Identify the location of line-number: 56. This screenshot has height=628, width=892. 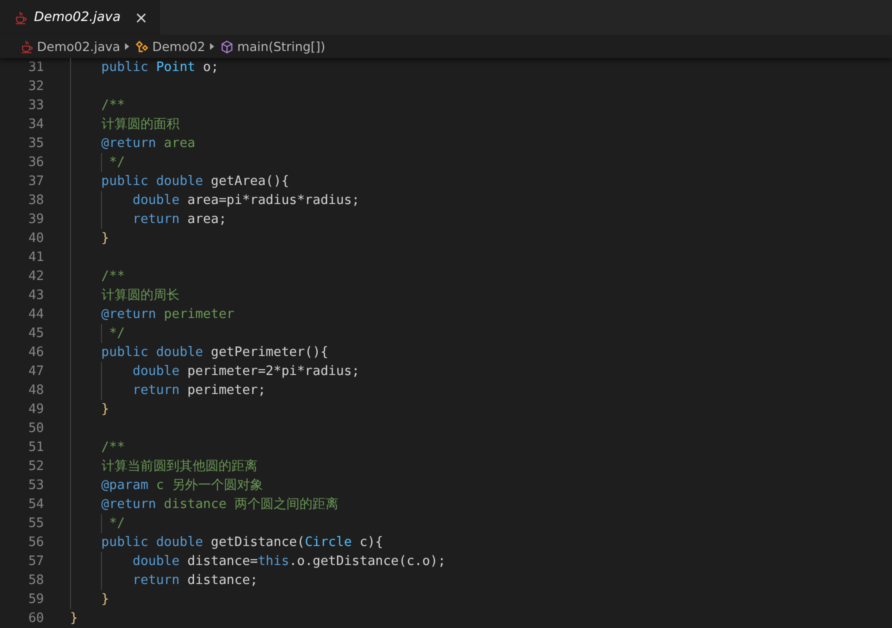
(35, 543).